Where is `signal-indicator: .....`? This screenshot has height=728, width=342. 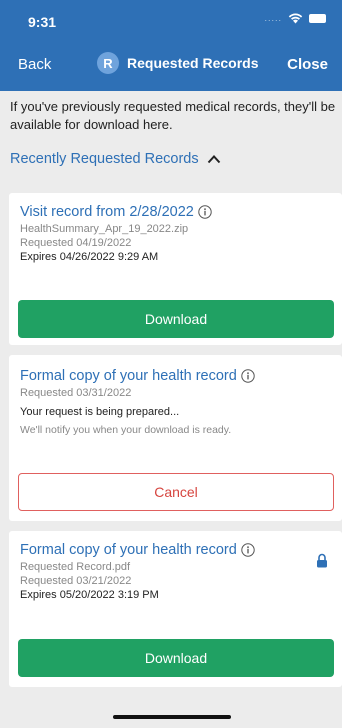
signal-indicator: ..... is located at coordinates (273, 18).